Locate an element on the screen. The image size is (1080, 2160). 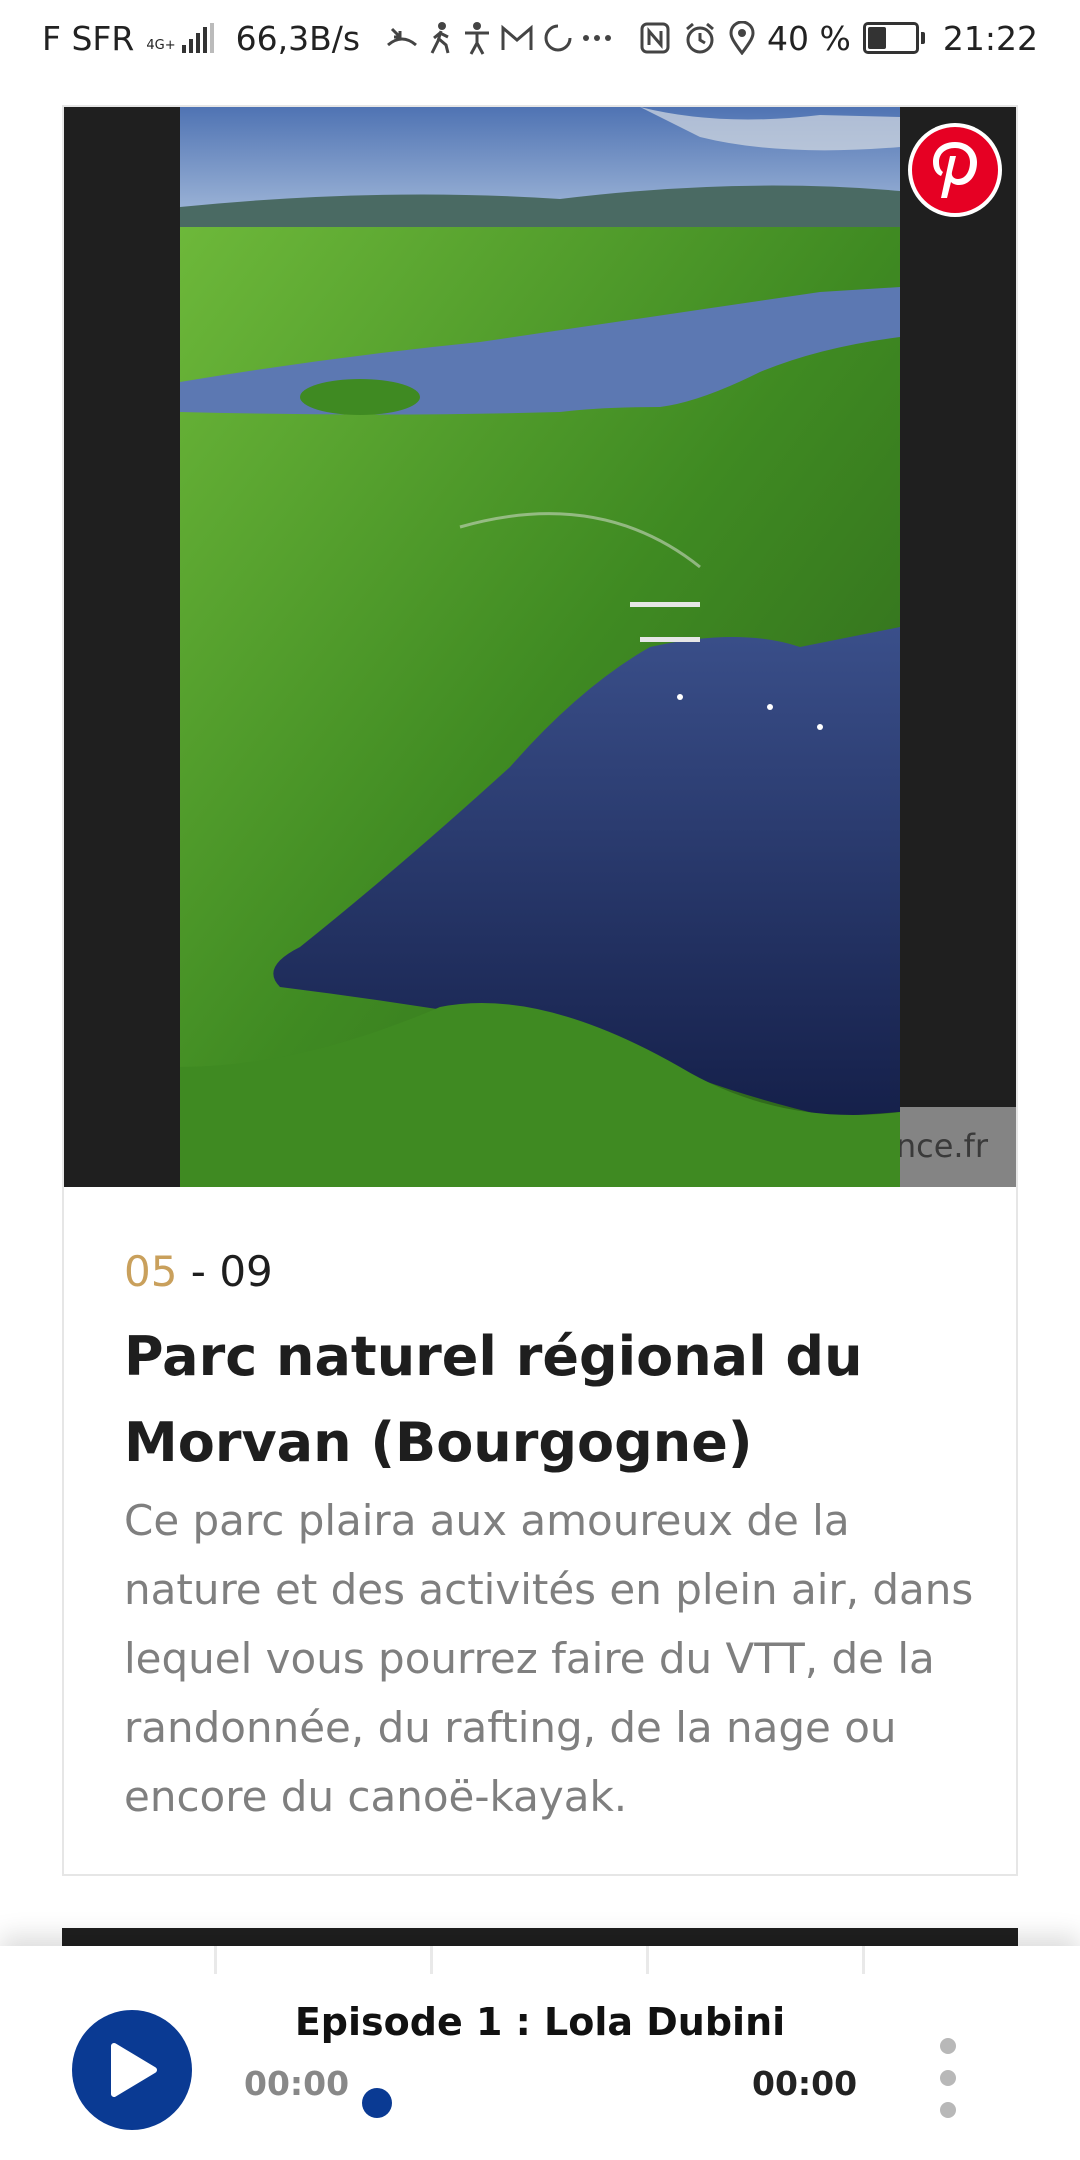
network-type: 4G+ is located at coordinates (161, 45).